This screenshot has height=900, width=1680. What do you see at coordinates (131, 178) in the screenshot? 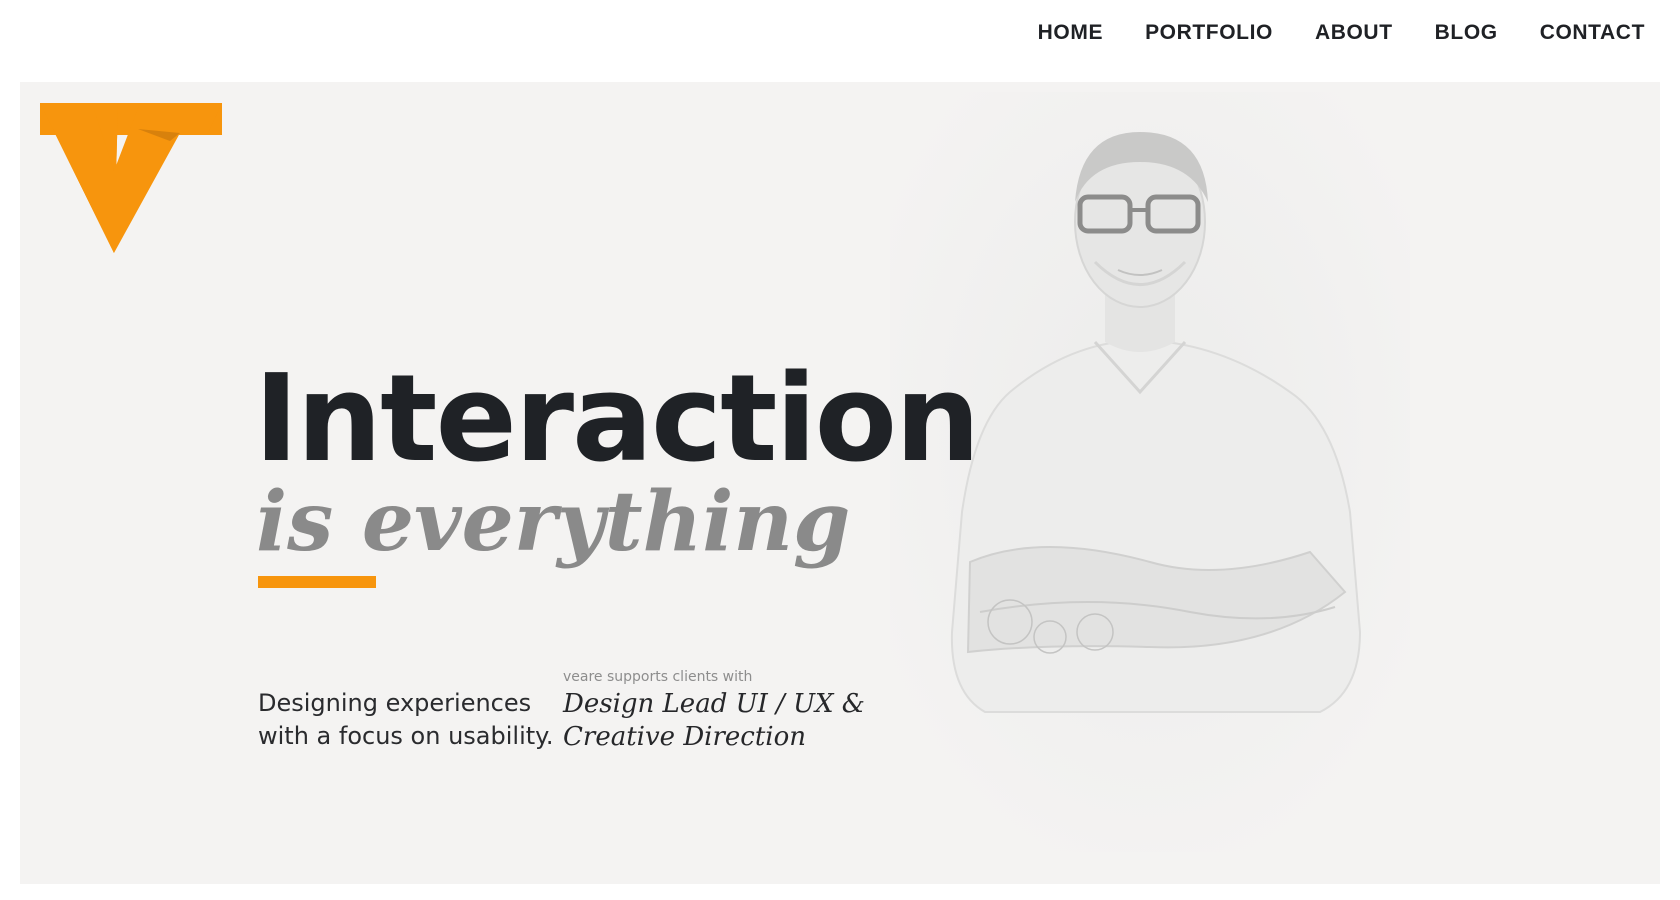
I see `veare-logo-icon` at bounding box center [131, 178].